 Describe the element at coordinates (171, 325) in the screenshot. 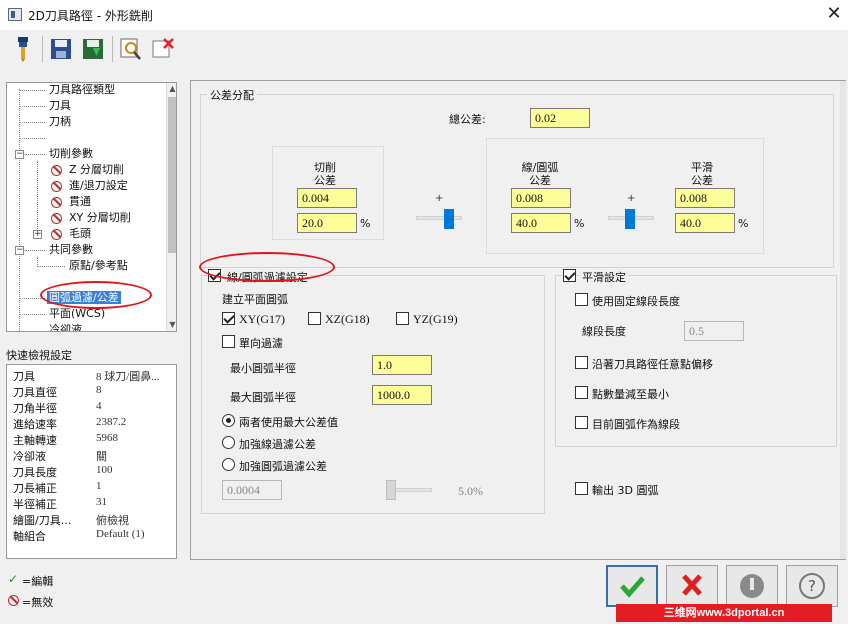

I see `scroll-down-icon: ▼` at that location.